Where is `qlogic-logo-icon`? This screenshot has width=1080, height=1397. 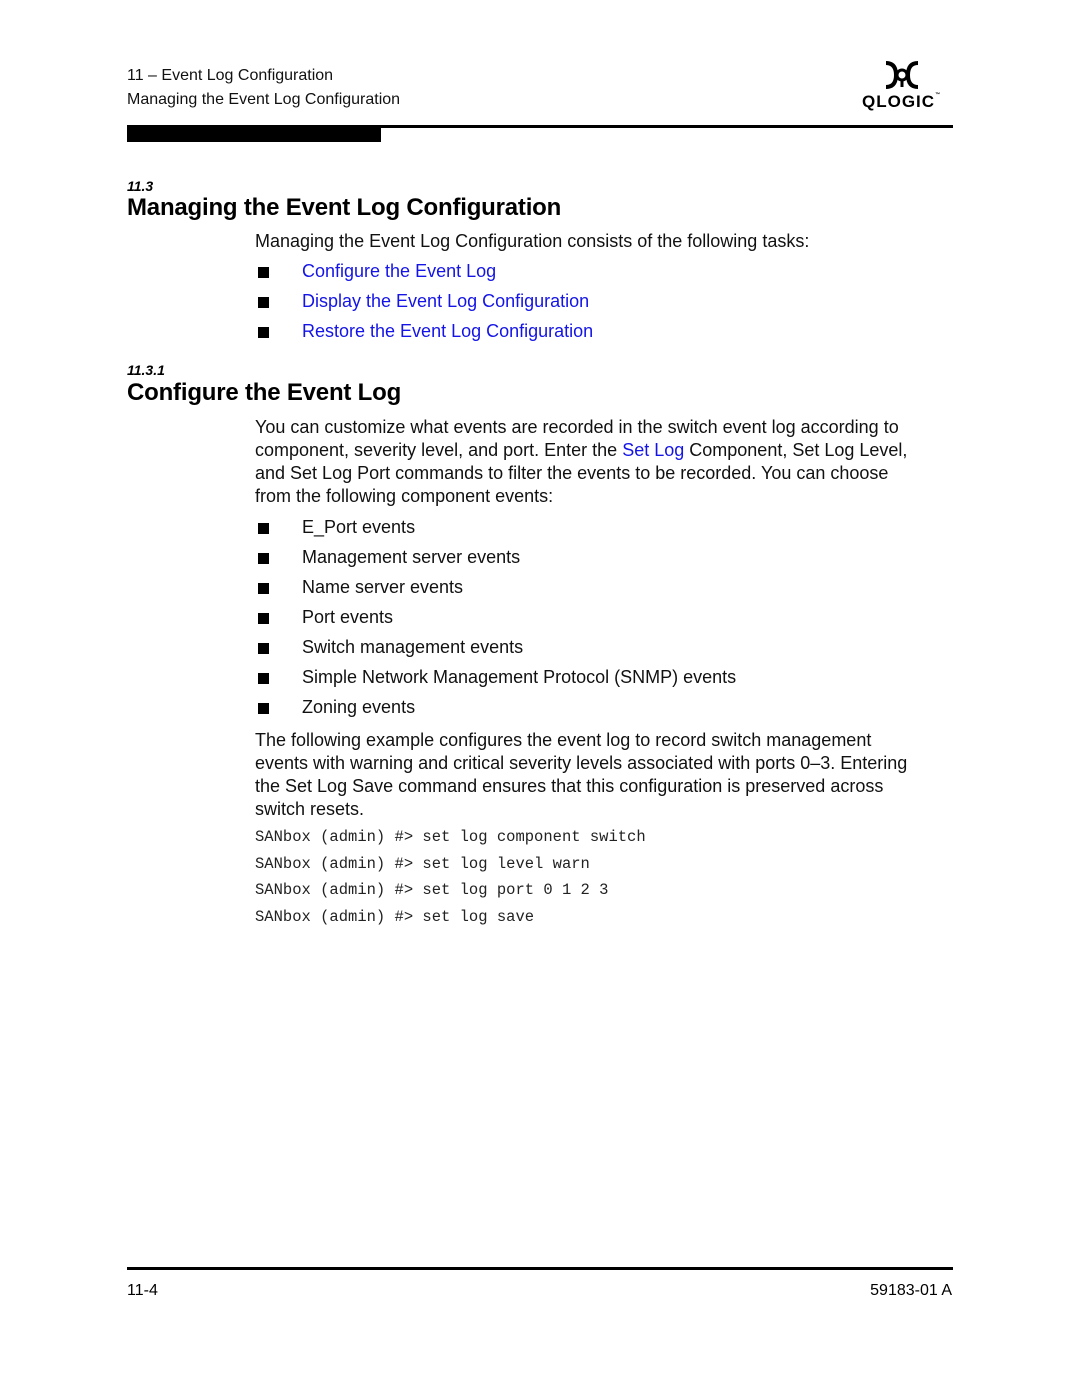
qlogic-logo-icon is located at coordinates (902, 75).